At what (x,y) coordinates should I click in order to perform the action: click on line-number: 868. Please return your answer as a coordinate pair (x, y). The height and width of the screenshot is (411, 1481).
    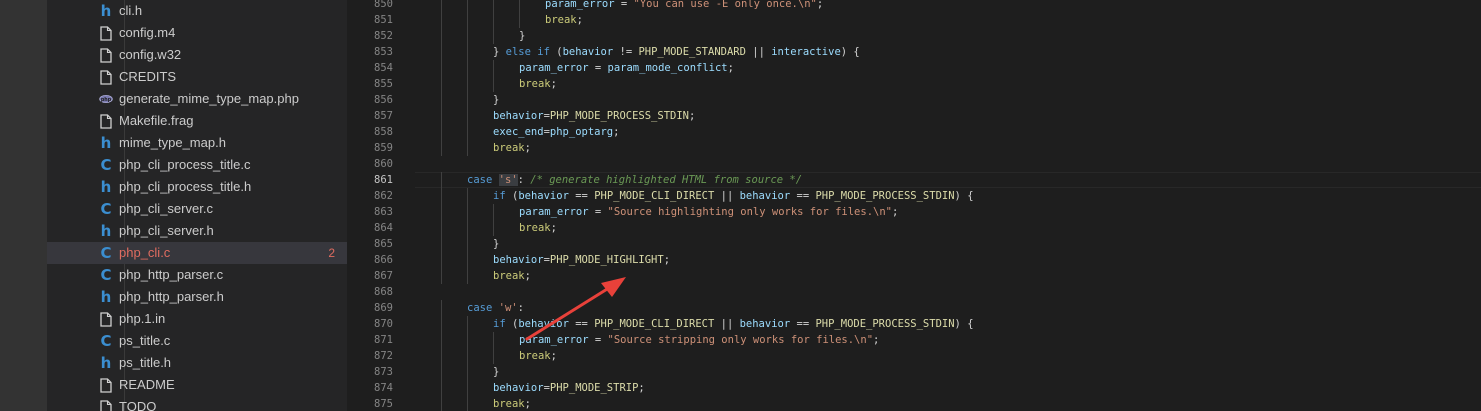
    Looking at the image, I should click on (383, 292).